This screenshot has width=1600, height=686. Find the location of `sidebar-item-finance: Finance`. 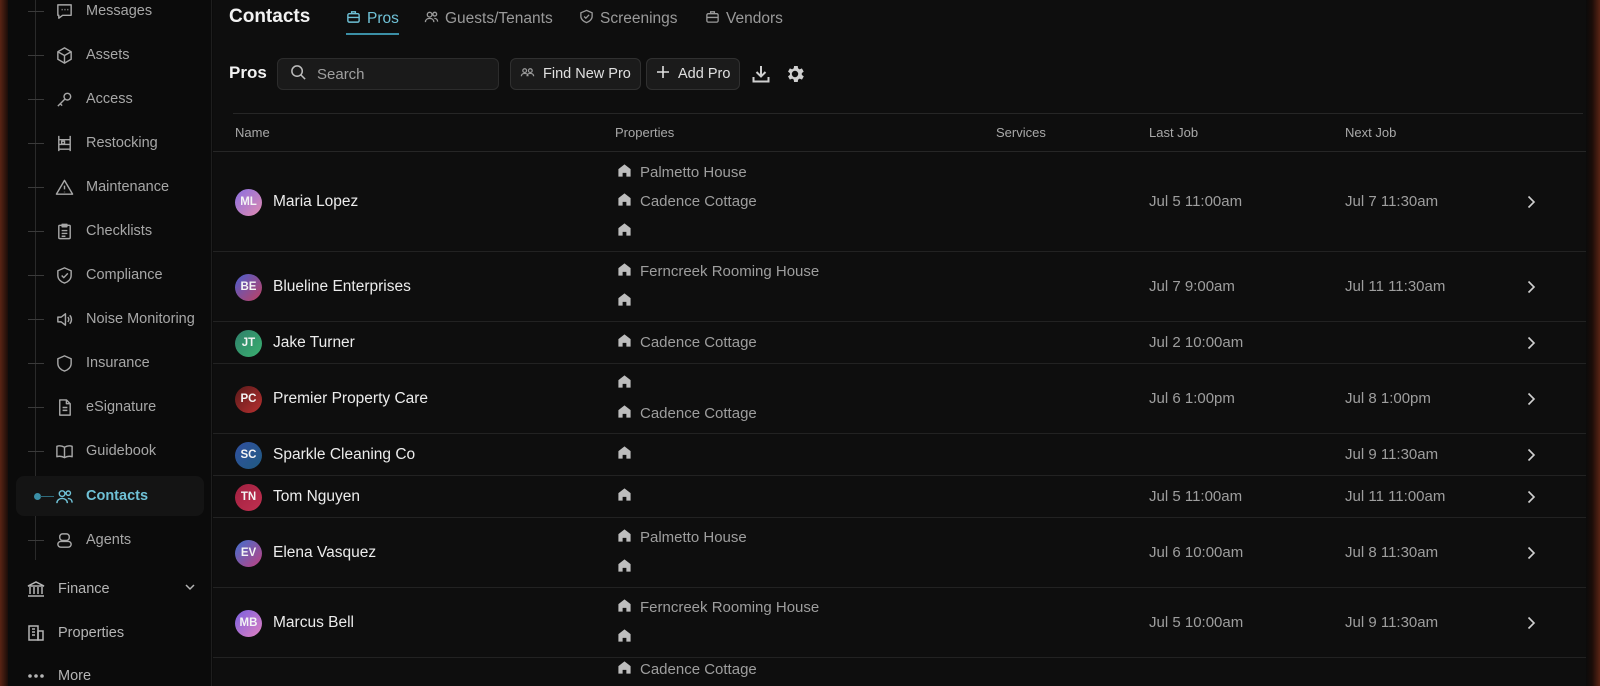

sidebar-item-finance: Finance is located at coordinates (111, 589).